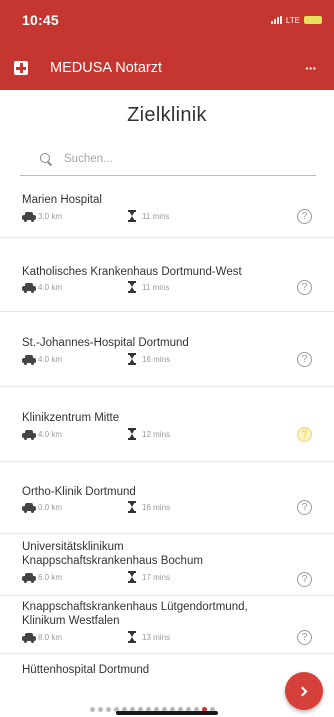 This screenshot has width=334, height=717. What do you see at coordinates (50, 637) in the screenshot?
I see `distance: 8.0 km` at bounding box center [50, 637].